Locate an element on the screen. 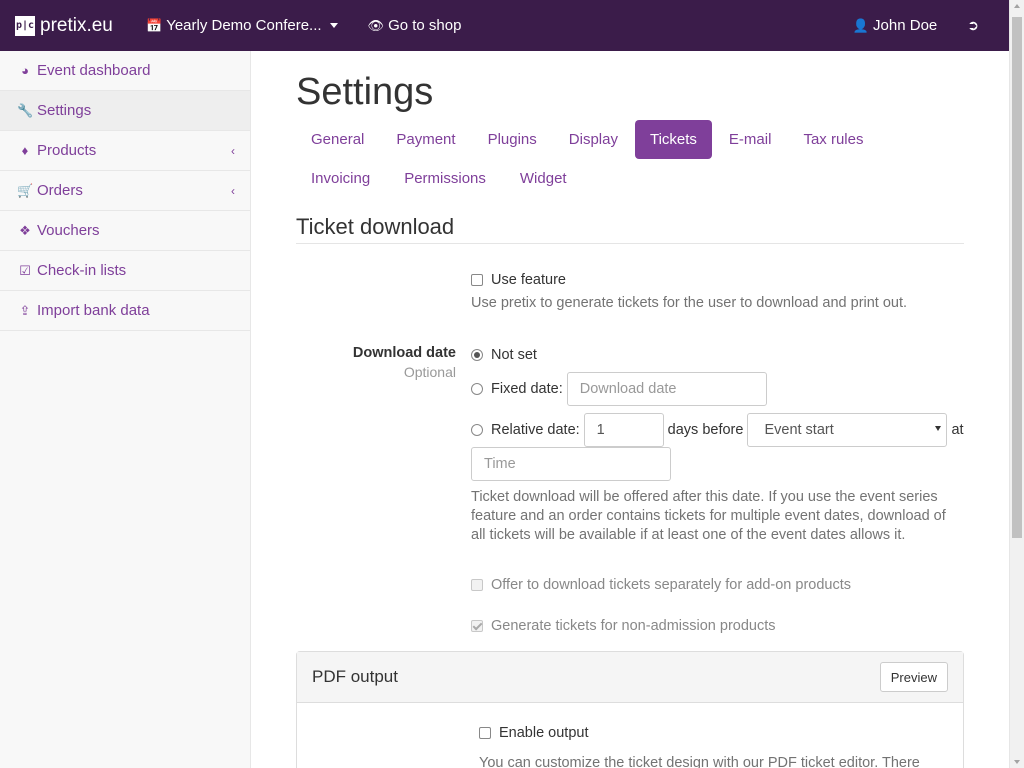 The width and height of the screenshot is (1024, 768). tab-tax-rules: Tax rules is located at coordinates (833, 139).